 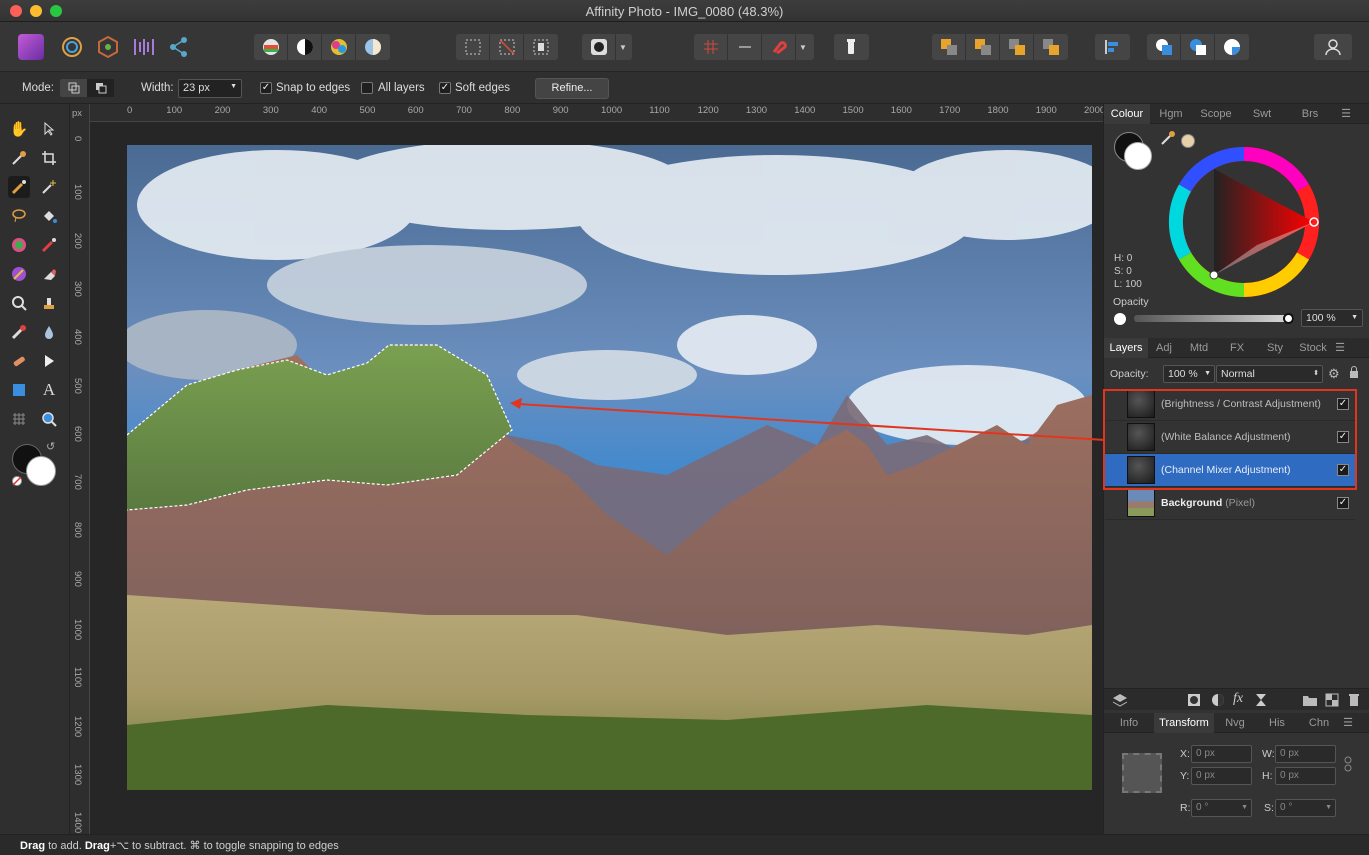 What do you see at coordinates (49, 361) in the screenshot?
I see `node-tool-icon` at bounding box center [49, 361].